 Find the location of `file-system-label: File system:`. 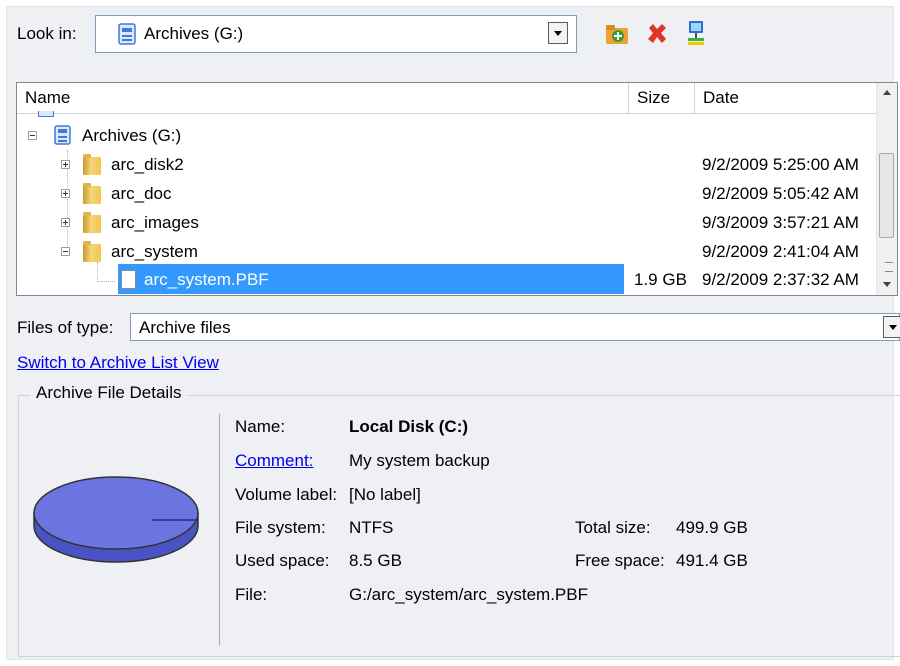

file-system-label: File system: is located at coordinates (280, 527).